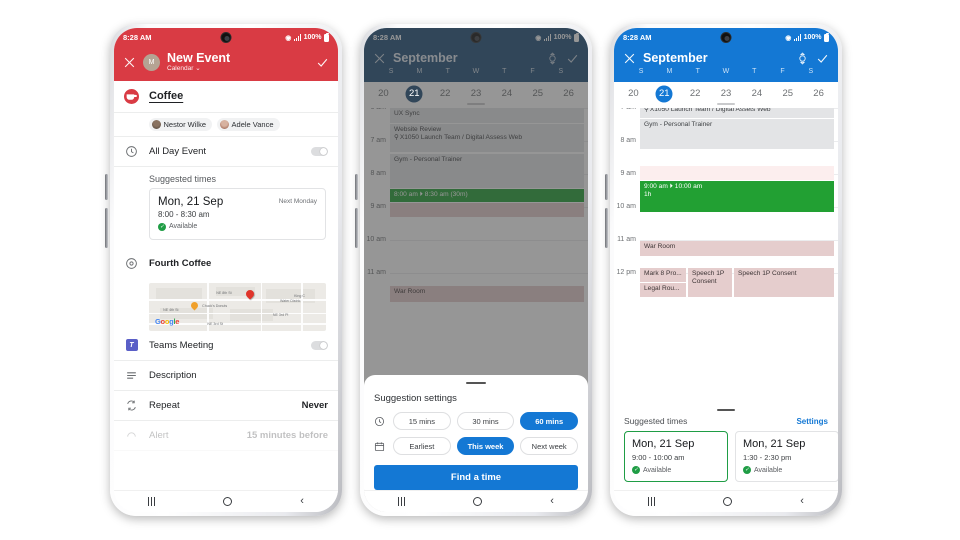 The height and width of the screenshot is (540, 960). What do you see at coordinates (238, 69) in the screenshot?
I see `calendar-selector: Calendar ⌄` at bounding box center [238, 69].